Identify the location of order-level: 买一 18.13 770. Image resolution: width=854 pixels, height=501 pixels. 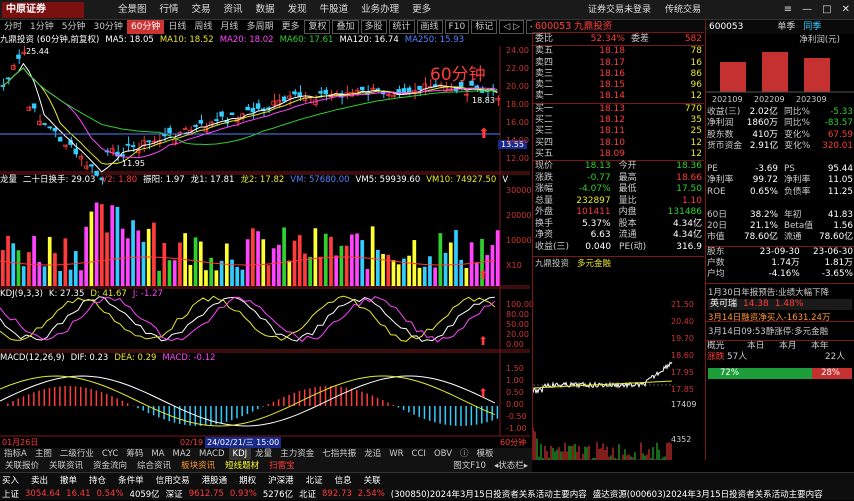
(618, 109).